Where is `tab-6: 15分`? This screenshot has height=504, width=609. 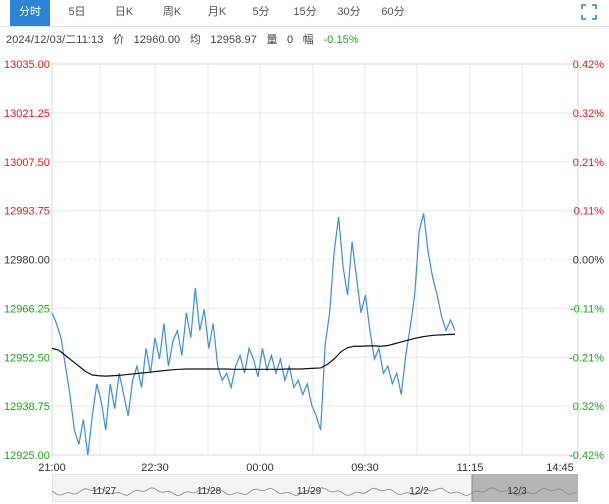 tab-6: 15分 is located at coordinates (305, 13).